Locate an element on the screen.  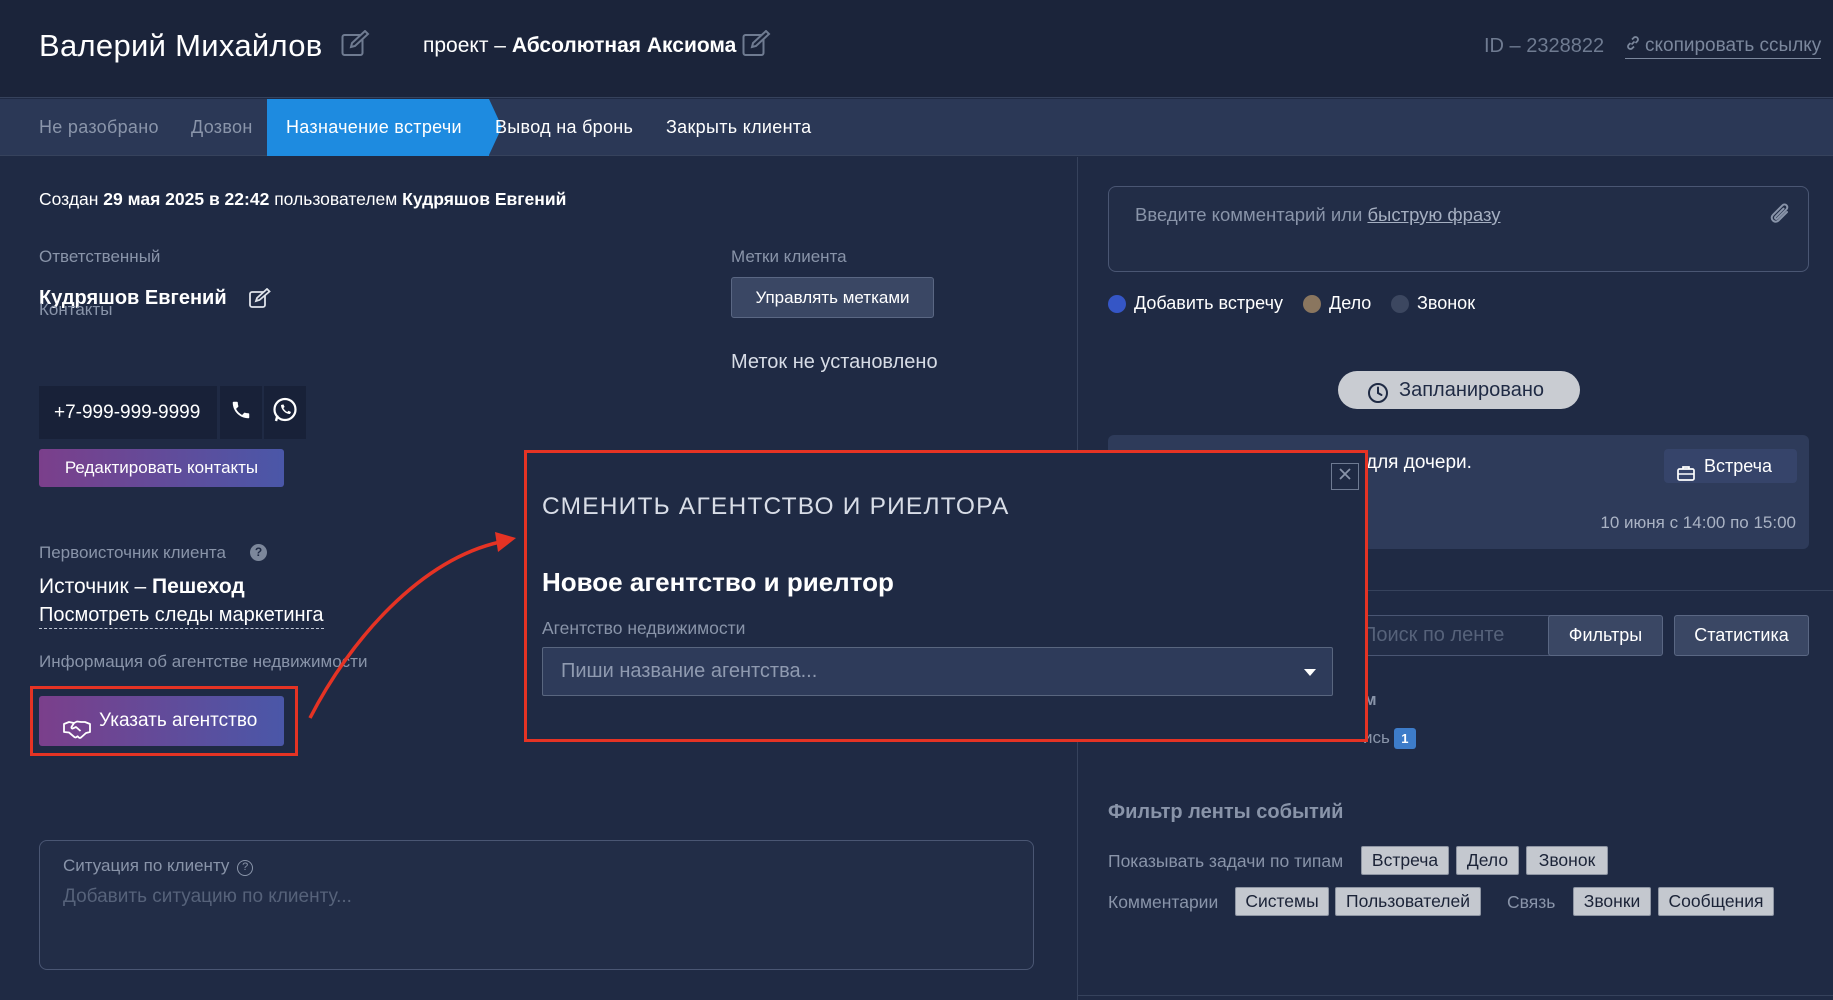
event-type-badge: Встреча is located at coordinates (1730, 466).